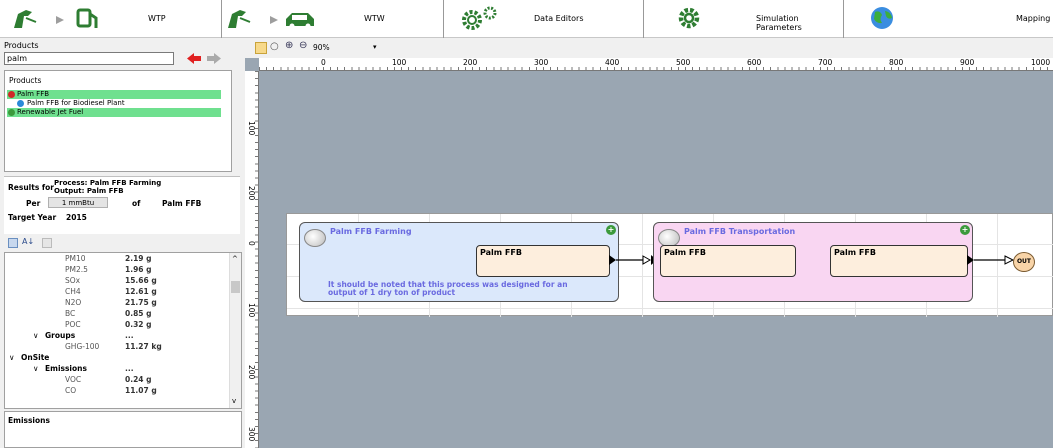 This screenshot has height=448, width=1053. Describe the element at coordinates (333, 19) in the screenshot. I see `wtw-button: WTW` at that location.